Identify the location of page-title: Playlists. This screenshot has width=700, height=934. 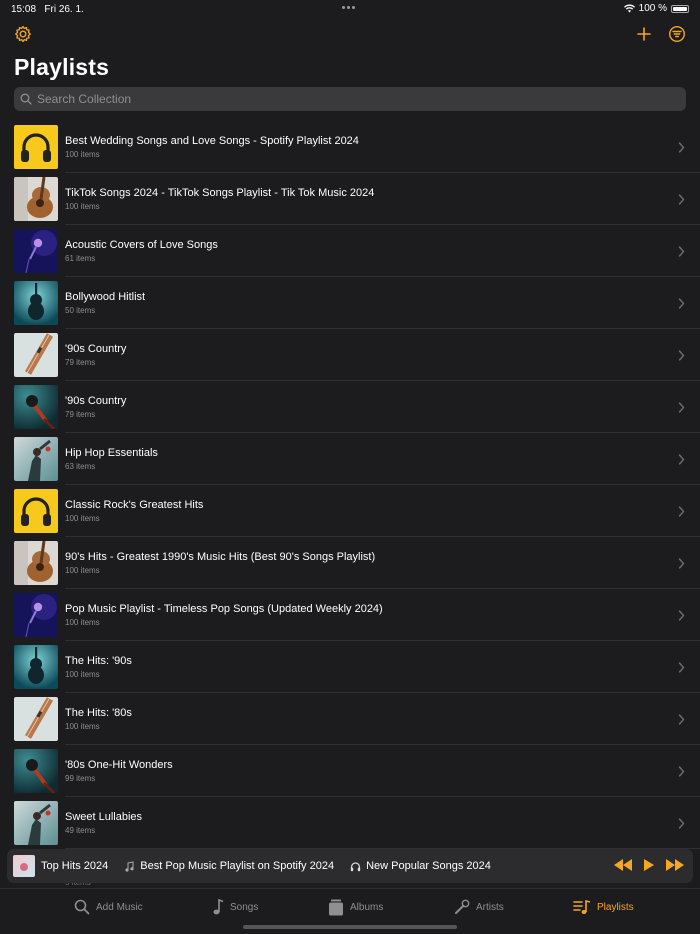
(62, 67).